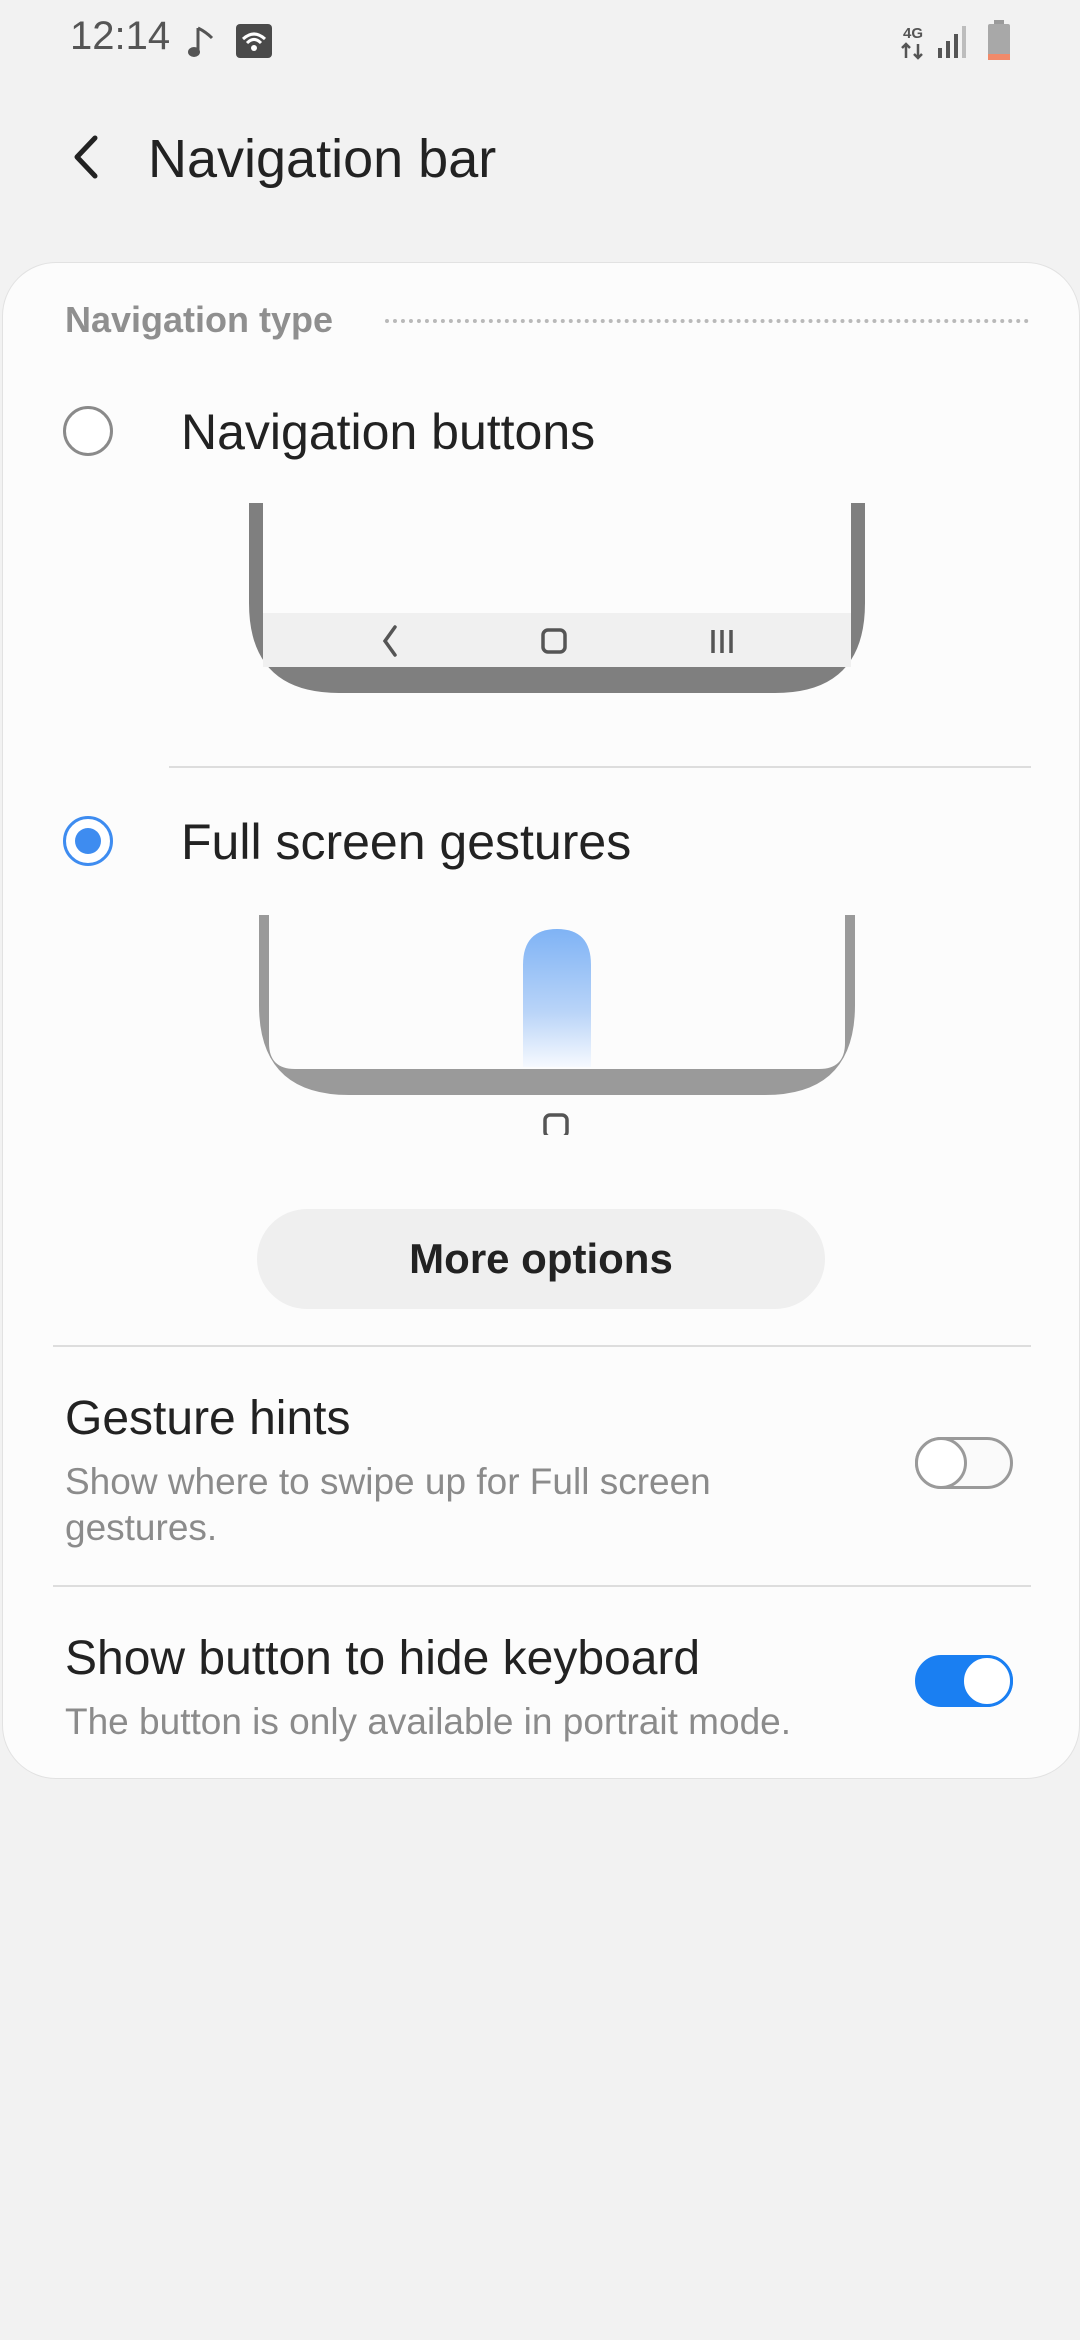 Image resolution: width=1080 pixels, height=2340 pixels. What do you see at coordinates (382, 1658) in the screenshot?
I see `setting-title-hide-keyboard-button: Show button to hide keyboard` at bounding box center [382, 1658].